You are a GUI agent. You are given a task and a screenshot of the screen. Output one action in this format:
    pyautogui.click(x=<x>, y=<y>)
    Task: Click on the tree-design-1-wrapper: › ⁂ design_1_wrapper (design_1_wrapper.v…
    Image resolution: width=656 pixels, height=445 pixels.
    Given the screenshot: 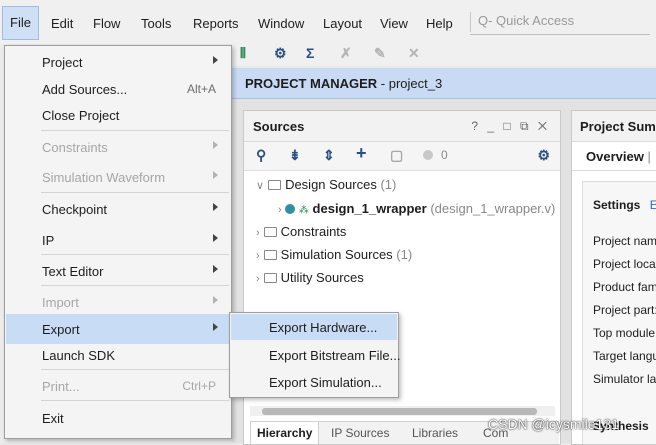 What is the action you would take?
    pyautogui.click(x=418, y=208)
    